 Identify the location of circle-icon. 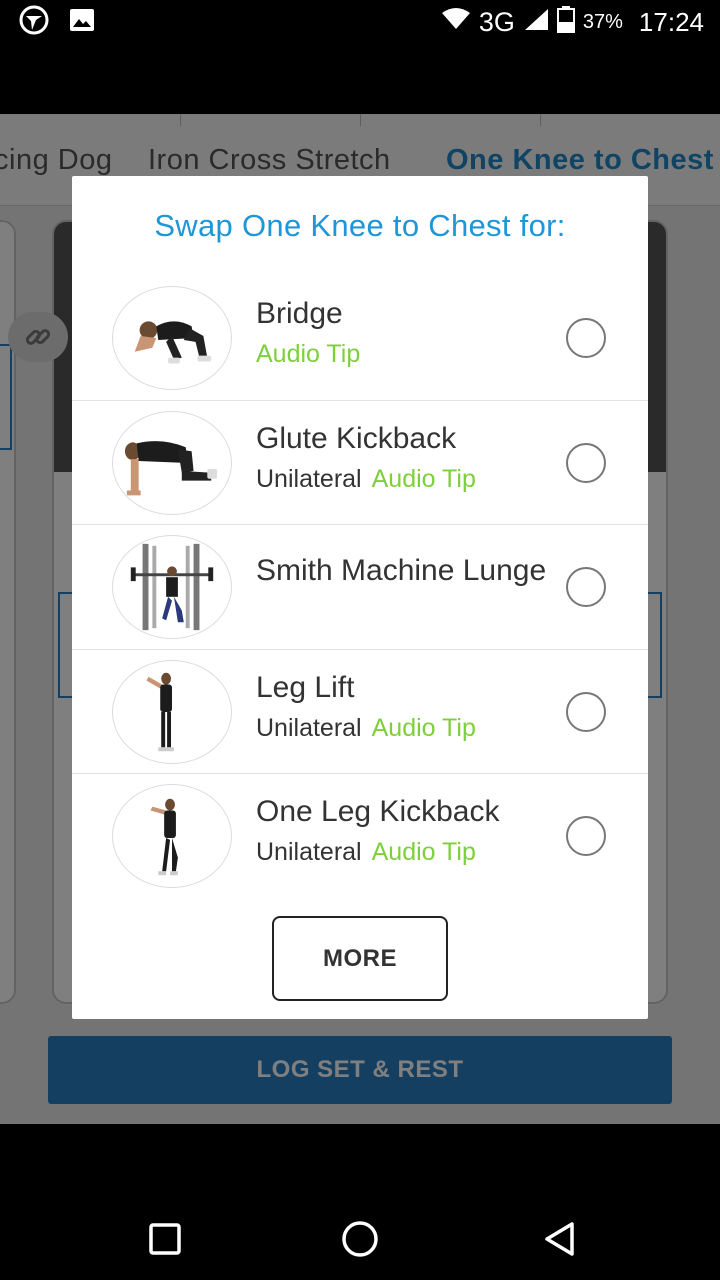
(360, 1239).